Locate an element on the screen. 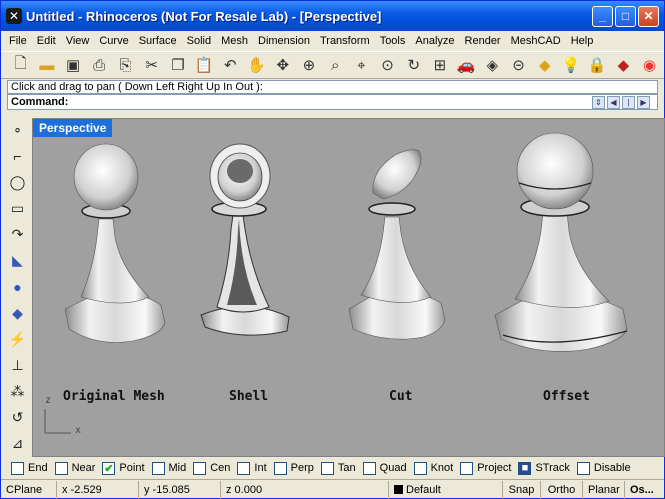  pawn-original-mesh is located at coordinates (115, 243).